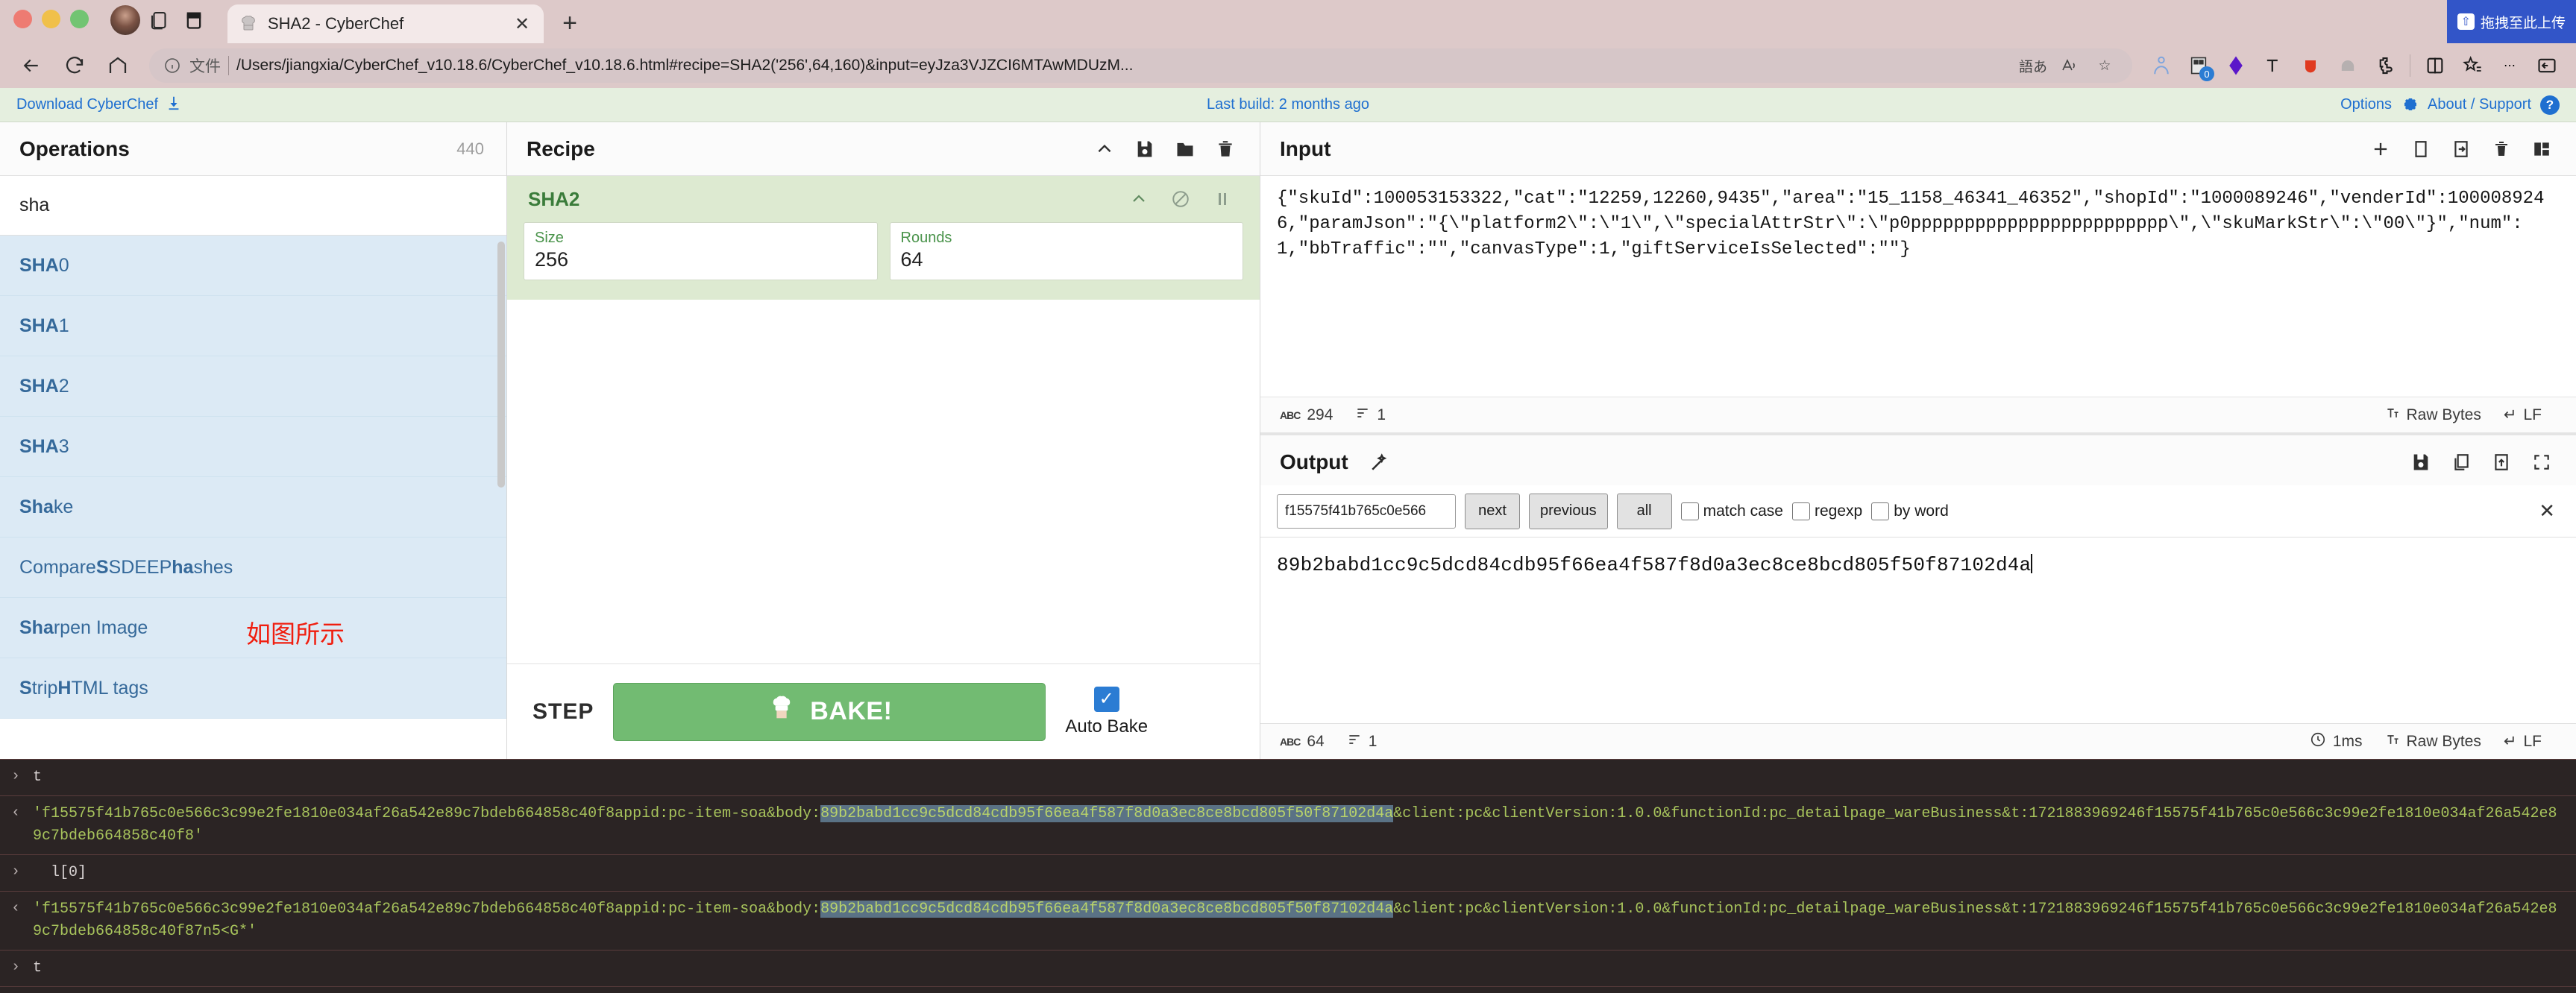 This screenshot has height=993, width=2576. Describe the element at coordinates (2444, 415) in the screenshot. I see `input-encoding-value: Raw Bytes` at that location.